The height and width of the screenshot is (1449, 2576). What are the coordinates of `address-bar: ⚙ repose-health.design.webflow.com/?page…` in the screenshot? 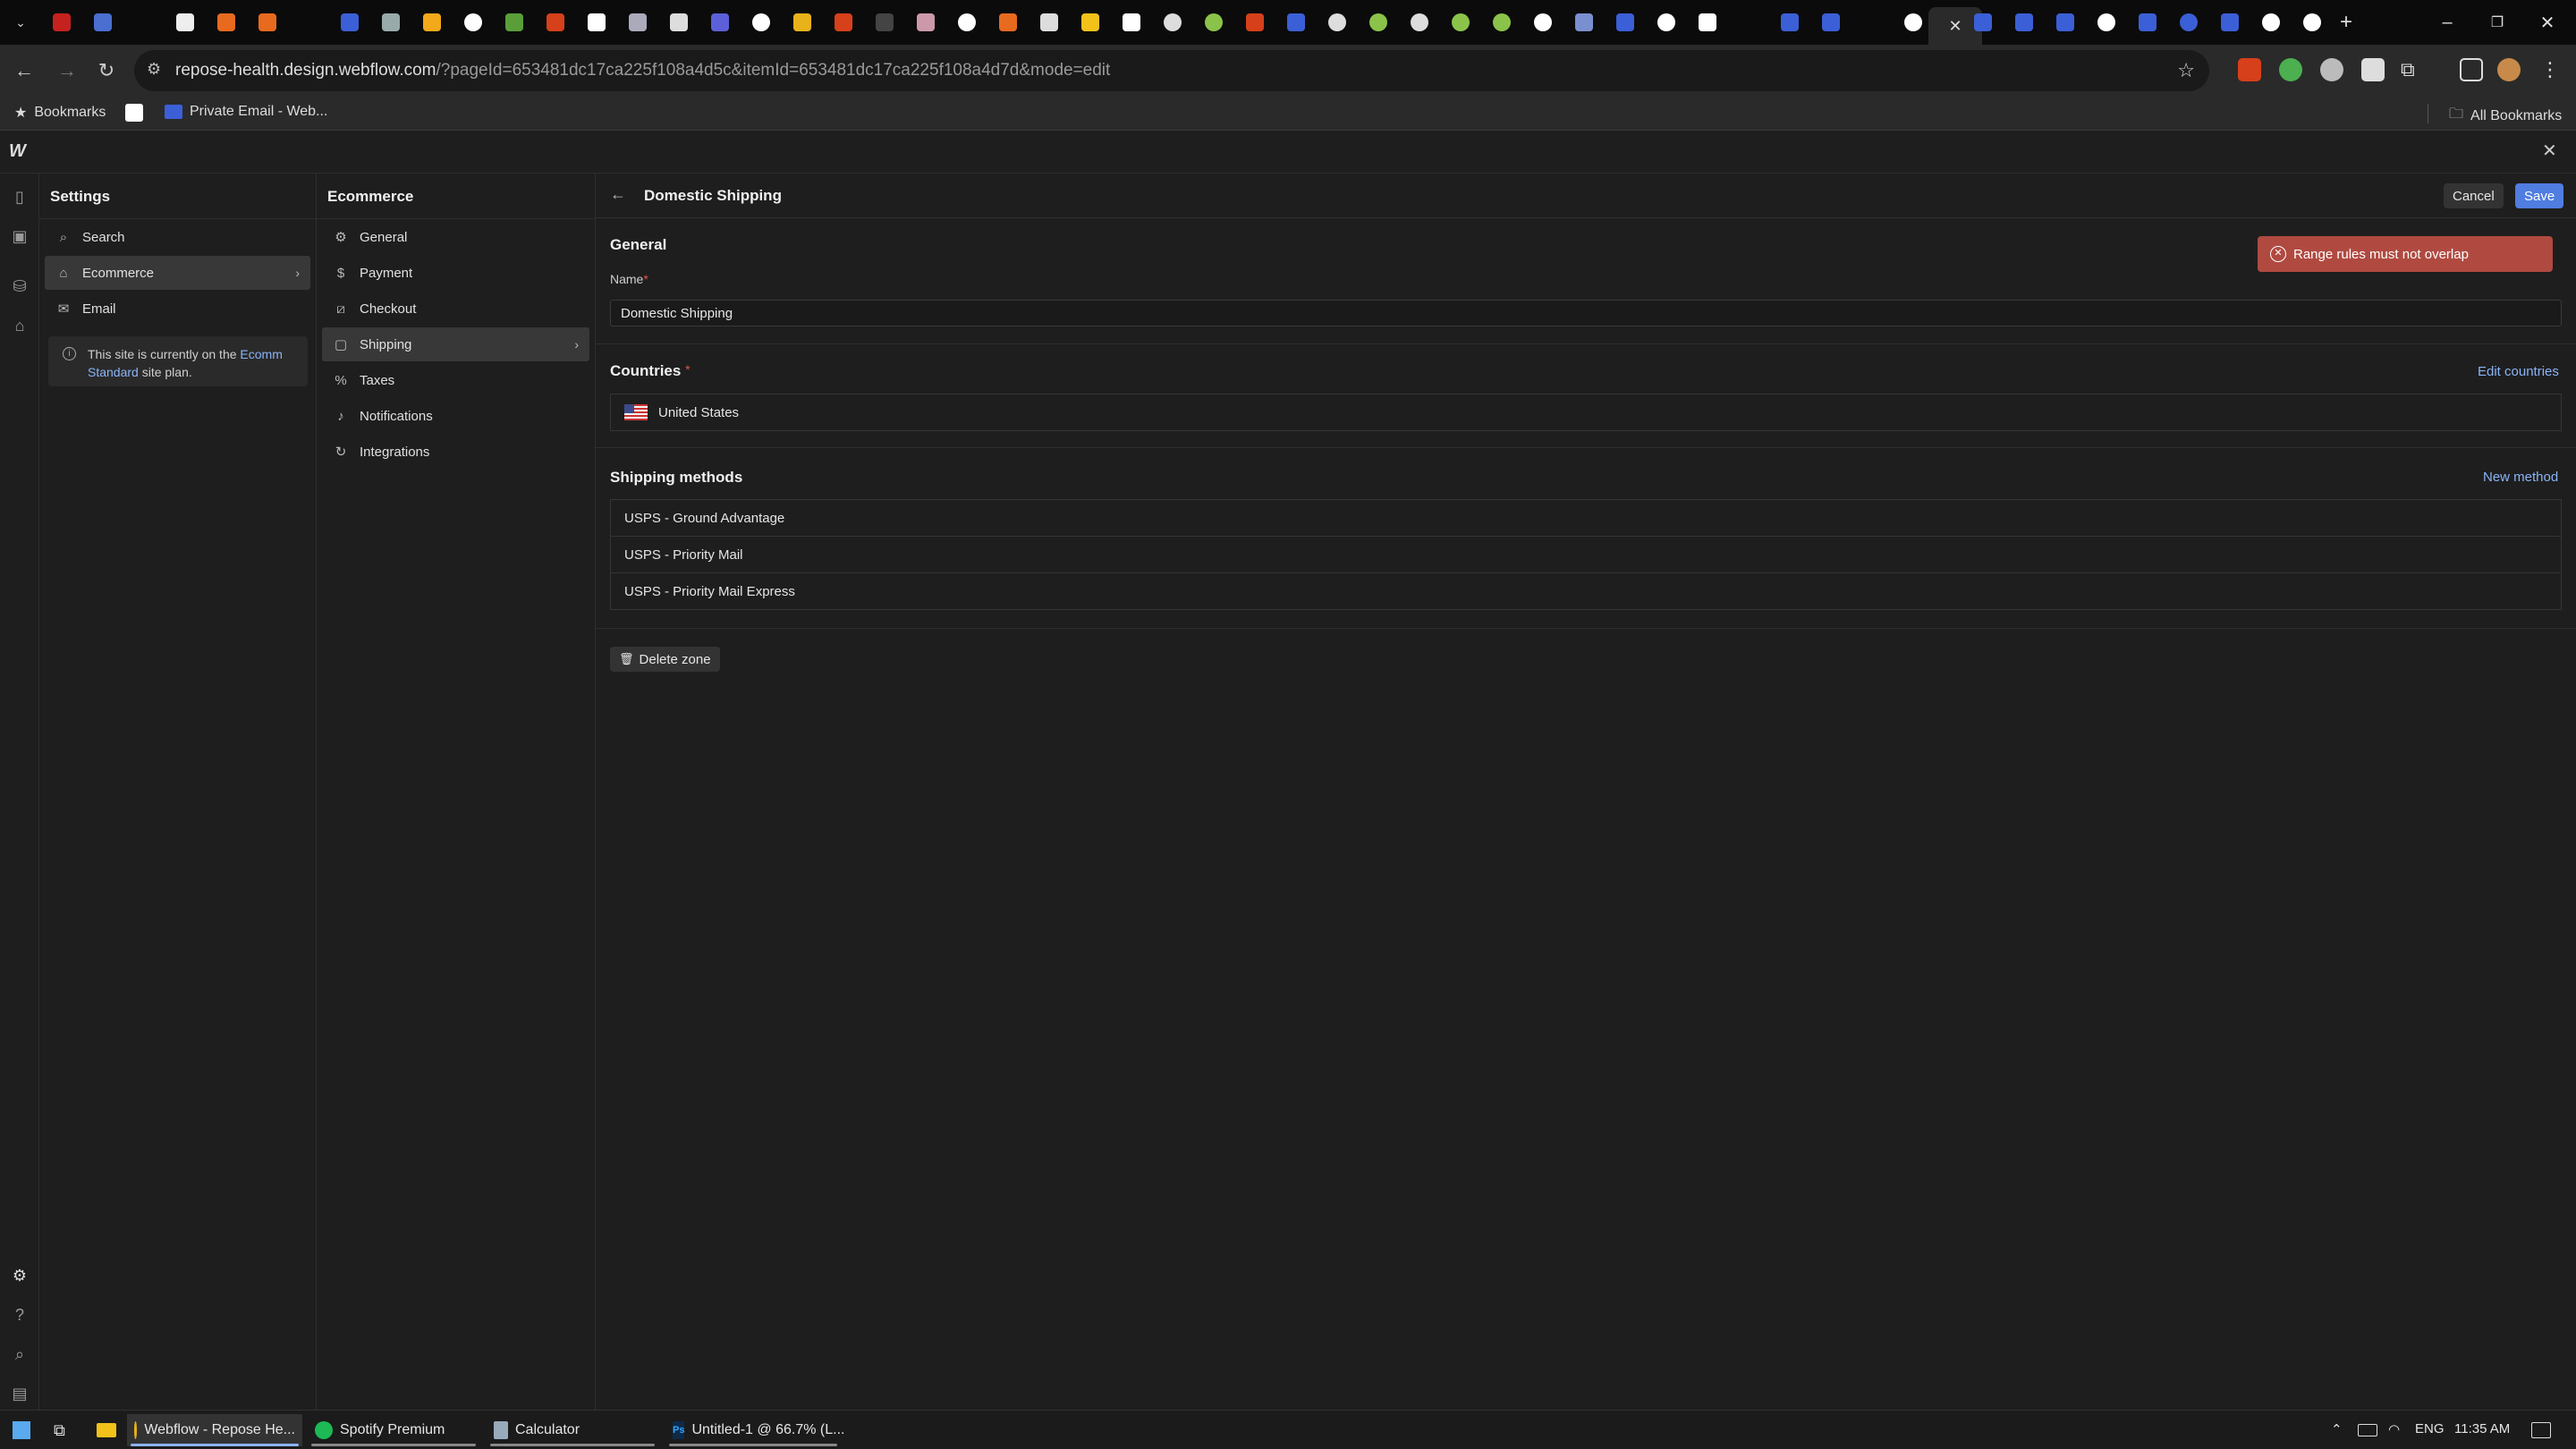 It's located at (1171, 70).